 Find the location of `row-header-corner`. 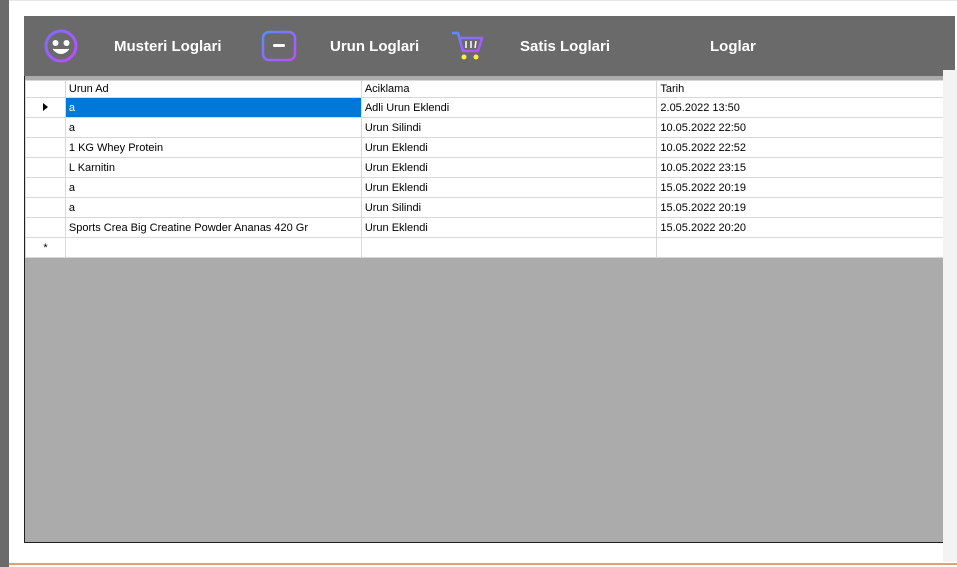

row-header-corner is located at coordinates (45, 89).